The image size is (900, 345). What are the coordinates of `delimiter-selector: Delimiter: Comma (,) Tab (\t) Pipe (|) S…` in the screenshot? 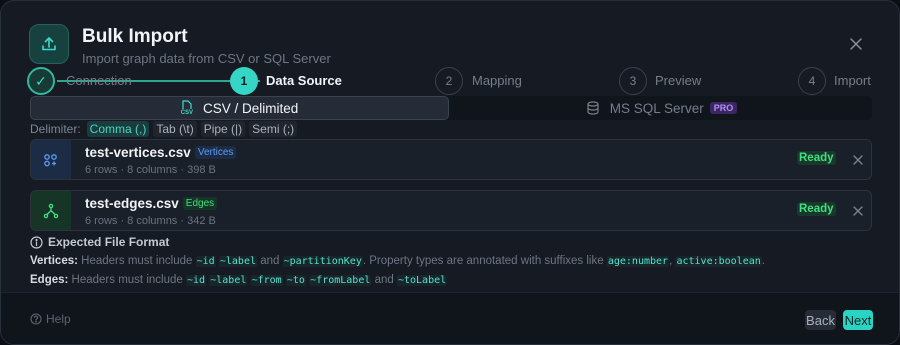 It's located at (165, 129).